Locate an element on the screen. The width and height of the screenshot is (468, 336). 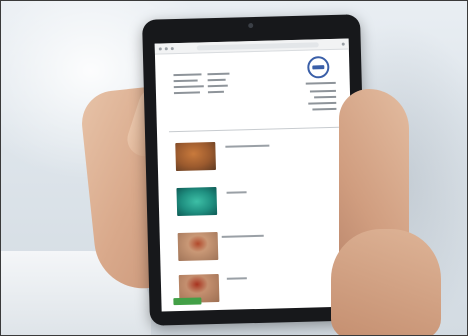
brand-logo is located at coordinates (318, 67).